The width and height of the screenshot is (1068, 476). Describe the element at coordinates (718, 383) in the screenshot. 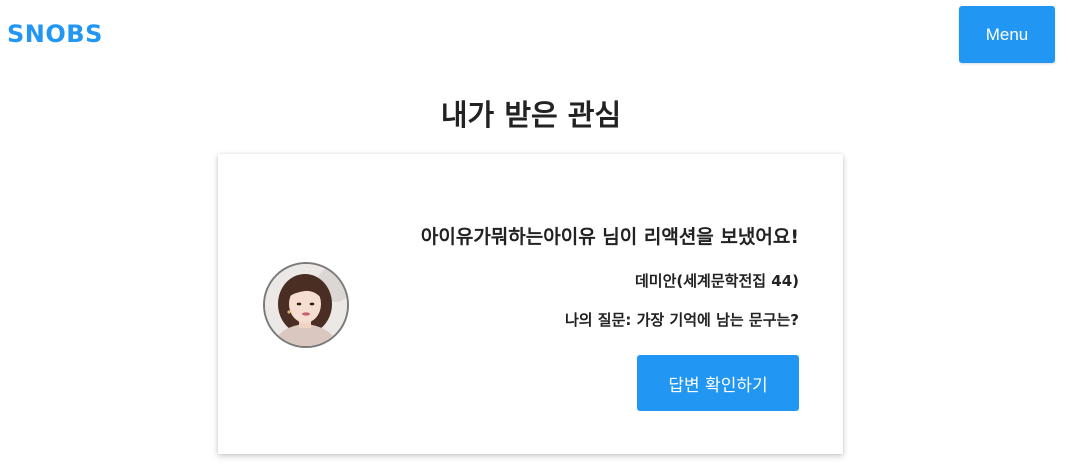

I see `check-answer-button: 답변 확인하기` at that location.